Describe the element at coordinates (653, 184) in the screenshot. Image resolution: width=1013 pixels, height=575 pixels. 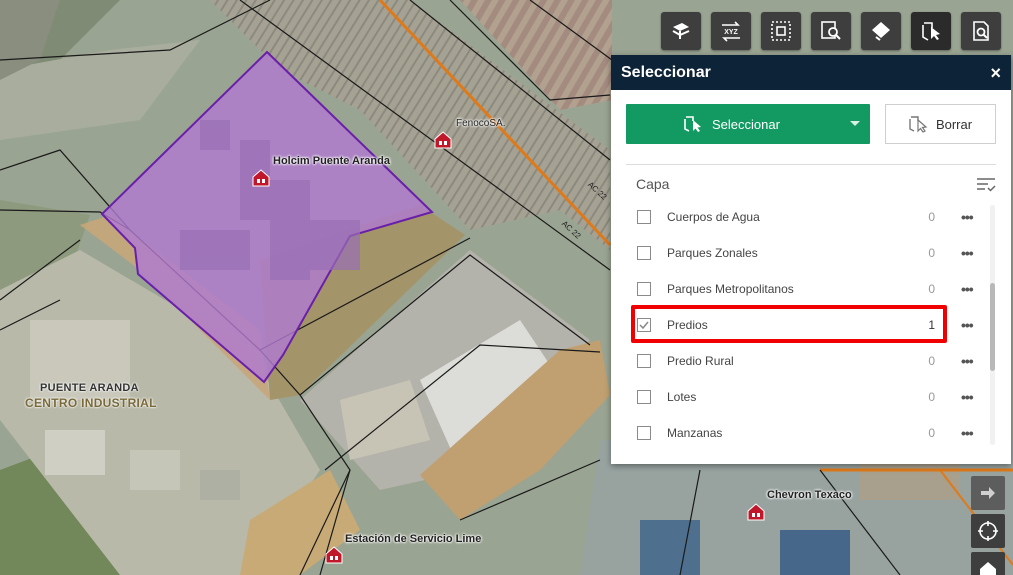
I see `layer-header-title: Capa` at that location.